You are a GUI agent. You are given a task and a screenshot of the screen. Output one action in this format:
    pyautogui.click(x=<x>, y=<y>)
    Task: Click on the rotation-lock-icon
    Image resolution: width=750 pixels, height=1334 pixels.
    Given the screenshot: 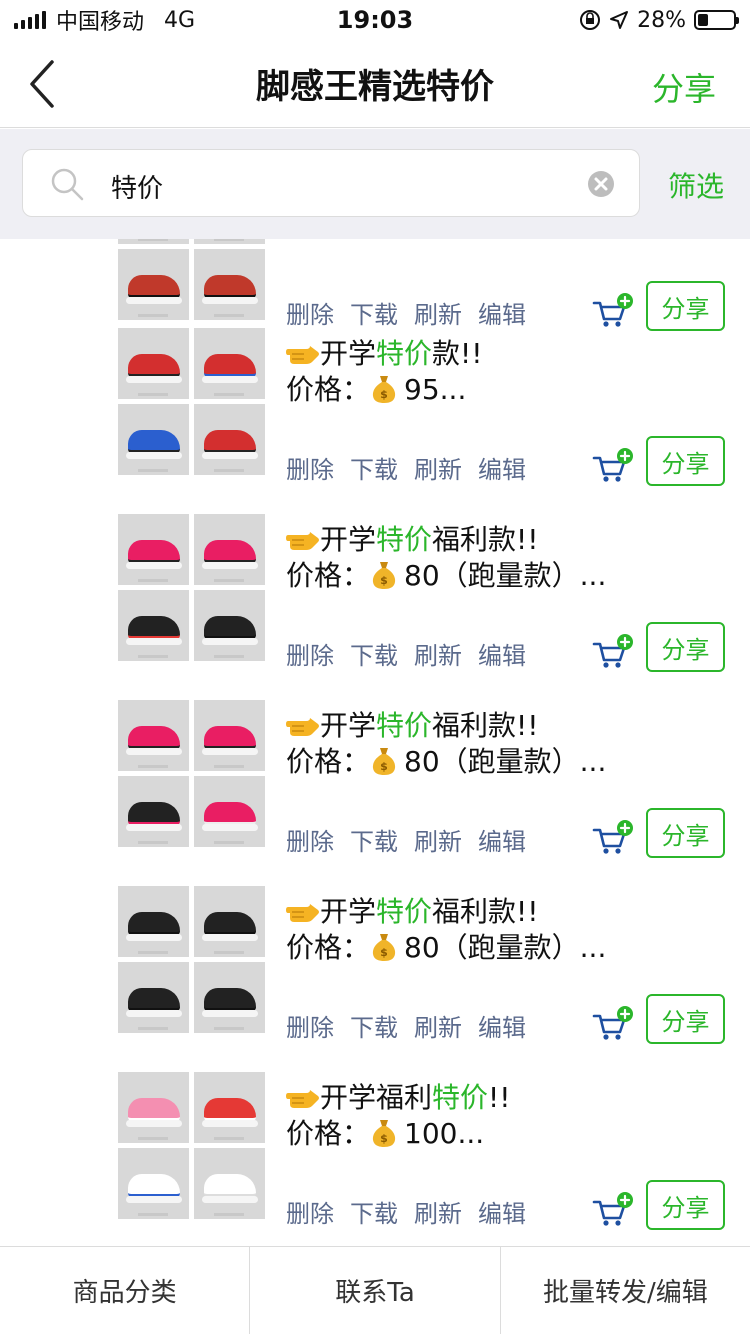 What is the action you would take?
    pyautogui.click(x=590, y=20)
    